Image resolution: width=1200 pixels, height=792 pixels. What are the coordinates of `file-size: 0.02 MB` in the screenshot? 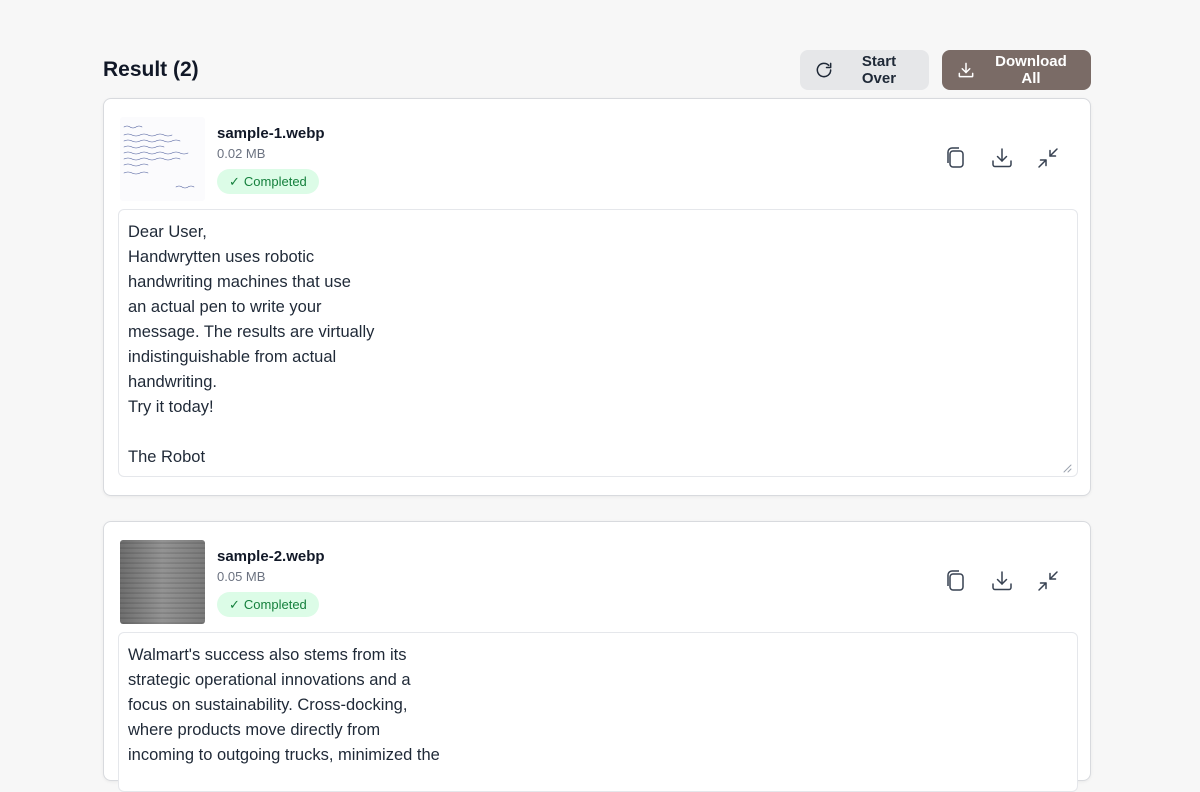 It's located at (241, 153).